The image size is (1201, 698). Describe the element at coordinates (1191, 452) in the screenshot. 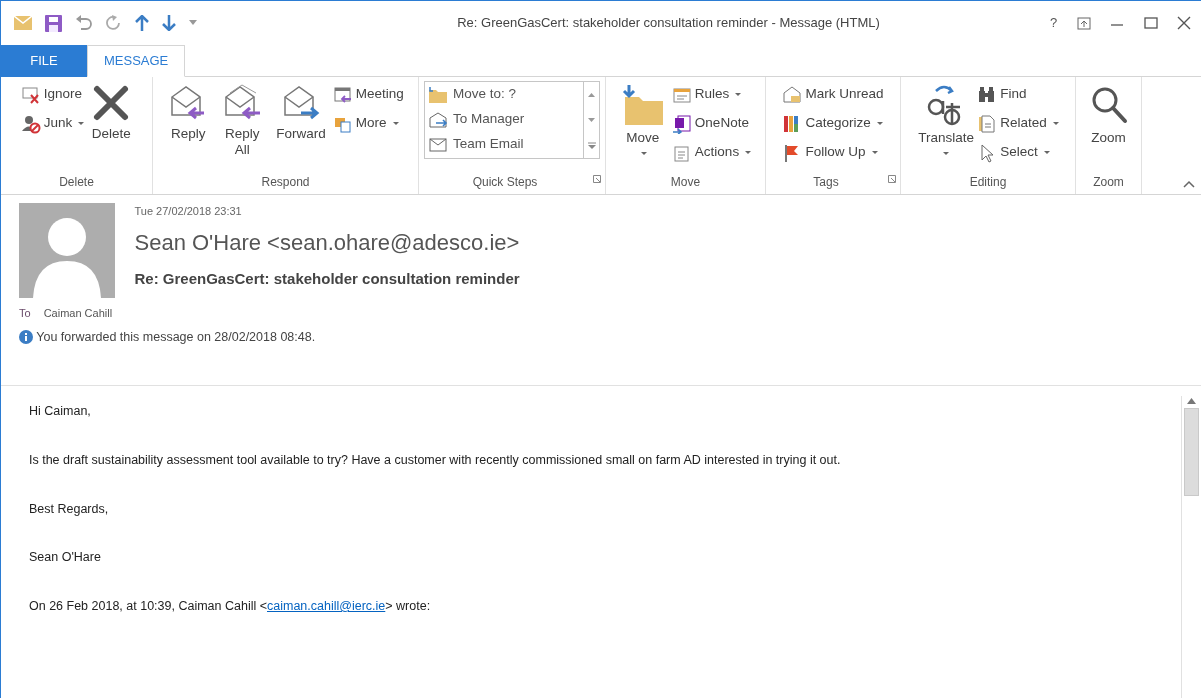

I see `scrollbar-thumb` at that location.